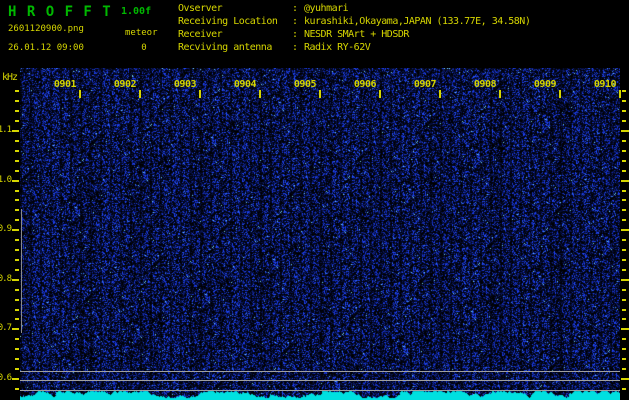 The height and width of the screenshot is (400, 629). What do you see at coordinates (60, 12) in the screenshot?
I see `app-title: H R O F F T` at bounding box center [60, 12].